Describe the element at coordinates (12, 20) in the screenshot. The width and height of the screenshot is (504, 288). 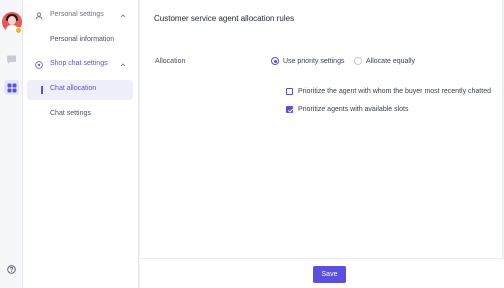
I see `avatar-face` at that location.